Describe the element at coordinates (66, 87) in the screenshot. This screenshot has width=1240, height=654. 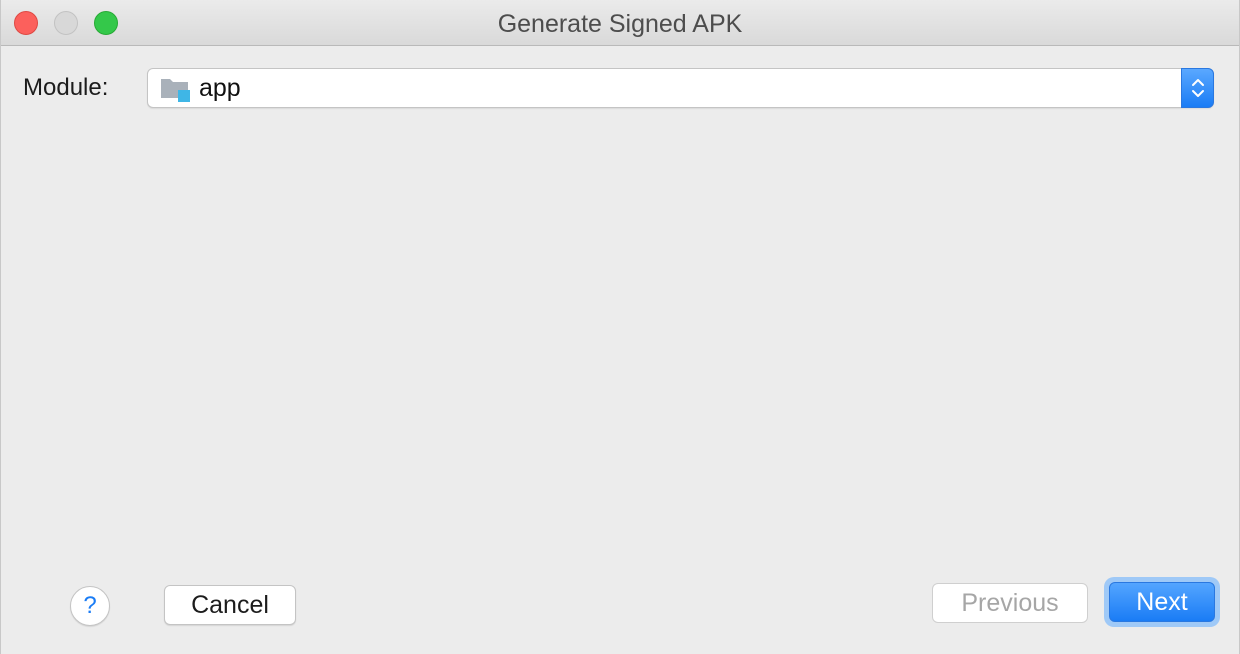
I see `module-label: Module:` at that location.